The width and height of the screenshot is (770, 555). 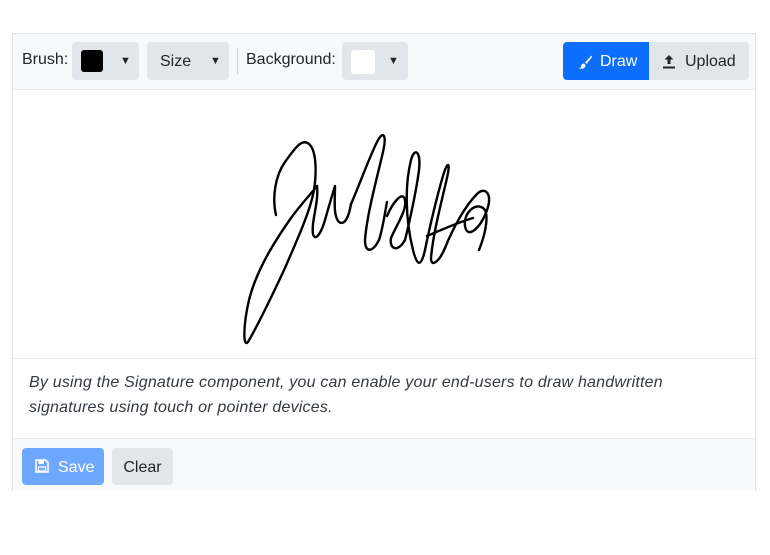 What do you see at coordinates (237, 61) in the screenshot?
I see `toolbar-separator` at bounding box center [237, 61].